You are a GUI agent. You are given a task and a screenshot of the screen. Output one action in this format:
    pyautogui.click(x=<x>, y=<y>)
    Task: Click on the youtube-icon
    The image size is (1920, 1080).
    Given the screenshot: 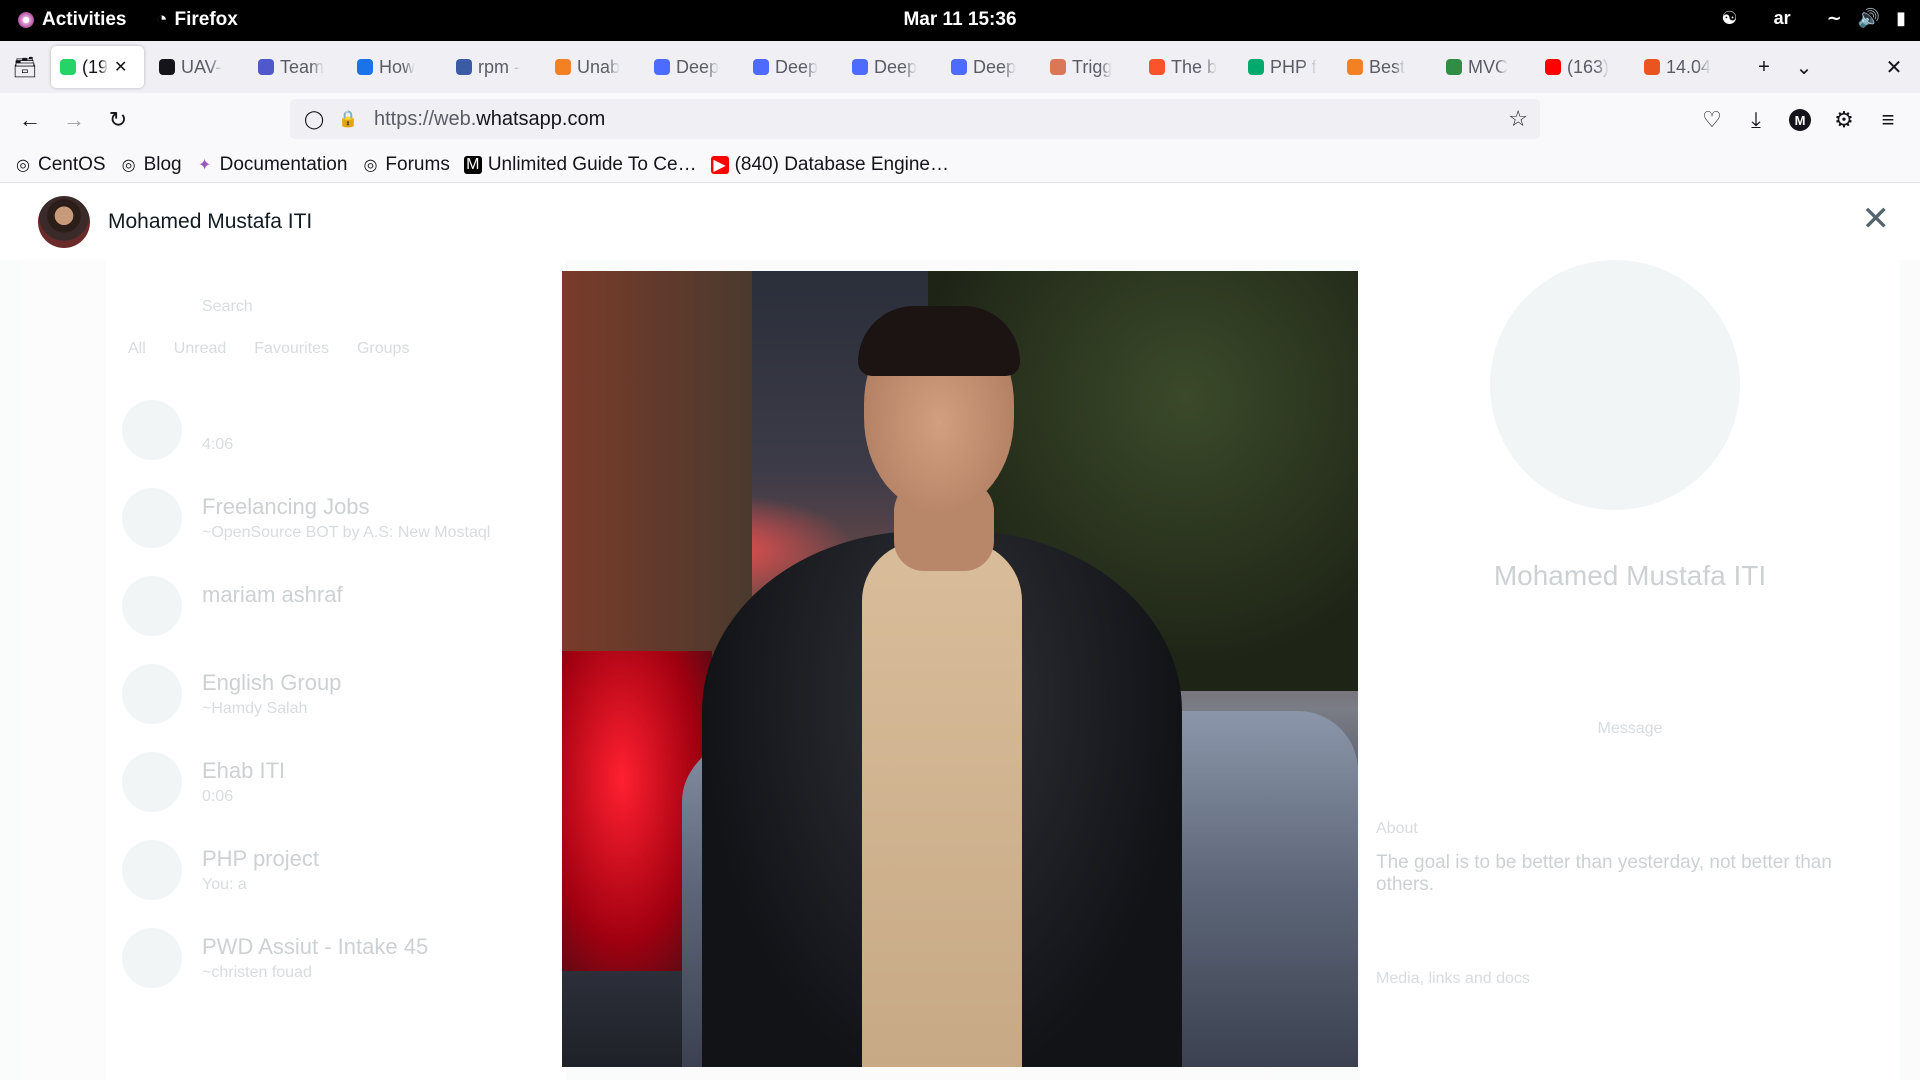 What is the action you would take?
    pyautogui.click(x=1553, y=67)
    